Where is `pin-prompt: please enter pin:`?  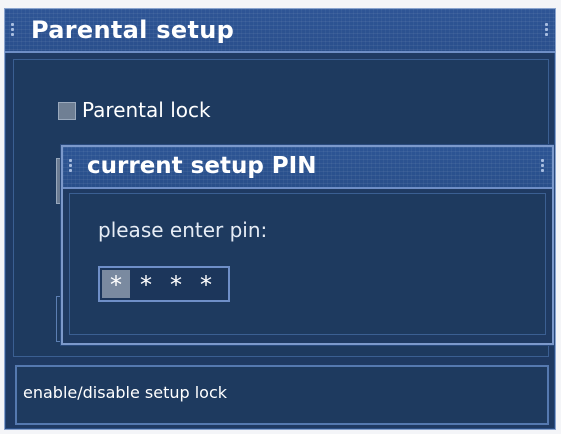
pin-prompt: please enter pin: is located at coordinates (183, 230).